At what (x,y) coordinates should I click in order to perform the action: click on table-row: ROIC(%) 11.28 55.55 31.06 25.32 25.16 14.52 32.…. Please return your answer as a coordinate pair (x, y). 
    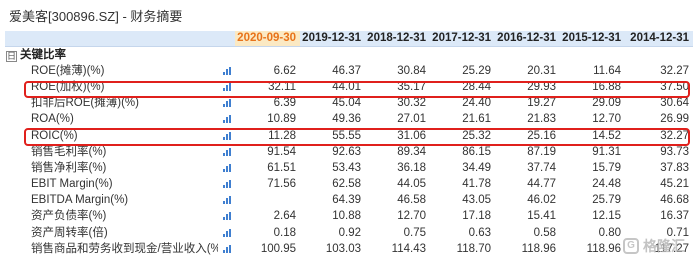
    Looking at the image, I should click on (349, 136).